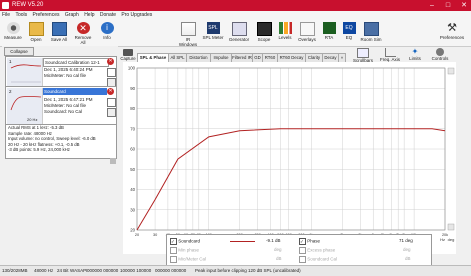 The image size is (471, 276). Describe the element at coordinates (302, 250) in the screenshot. I see `excess-phase-checkbox` at that location.